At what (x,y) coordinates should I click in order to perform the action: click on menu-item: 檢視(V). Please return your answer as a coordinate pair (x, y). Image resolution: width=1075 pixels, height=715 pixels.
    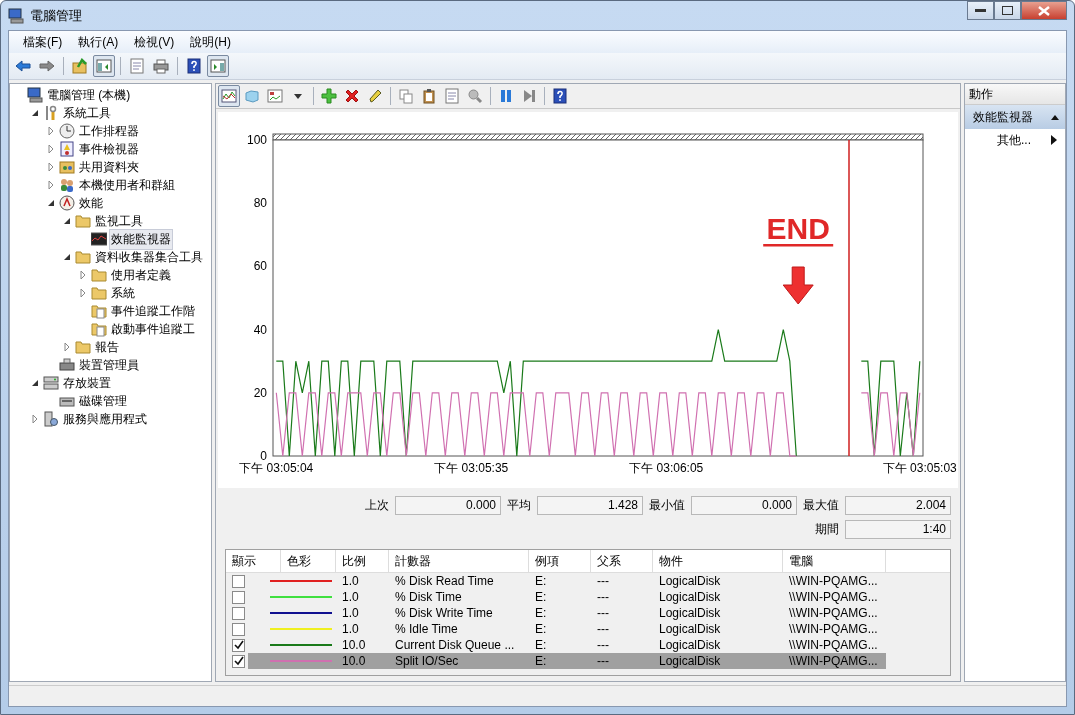
    Looking at the image, I should click on (154, 42).